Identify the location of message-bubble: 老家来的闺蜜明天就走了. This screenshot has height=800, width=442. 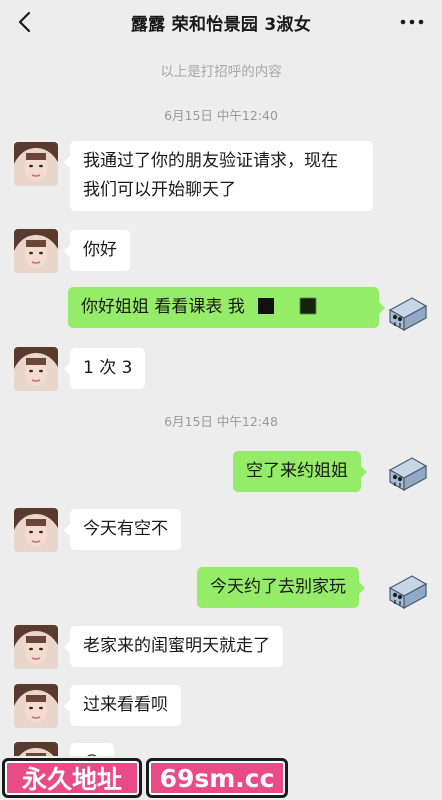
(173, 646).